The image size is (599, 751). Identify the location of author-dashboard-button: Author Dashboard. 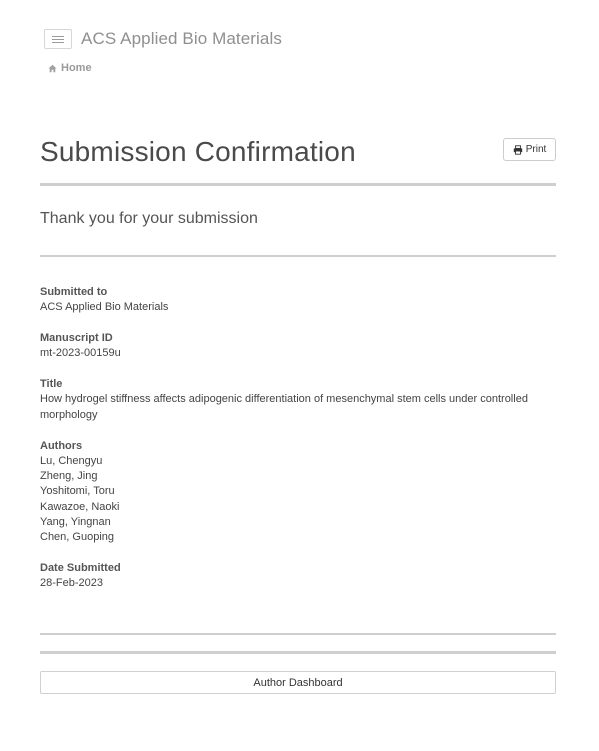
(298, 682).